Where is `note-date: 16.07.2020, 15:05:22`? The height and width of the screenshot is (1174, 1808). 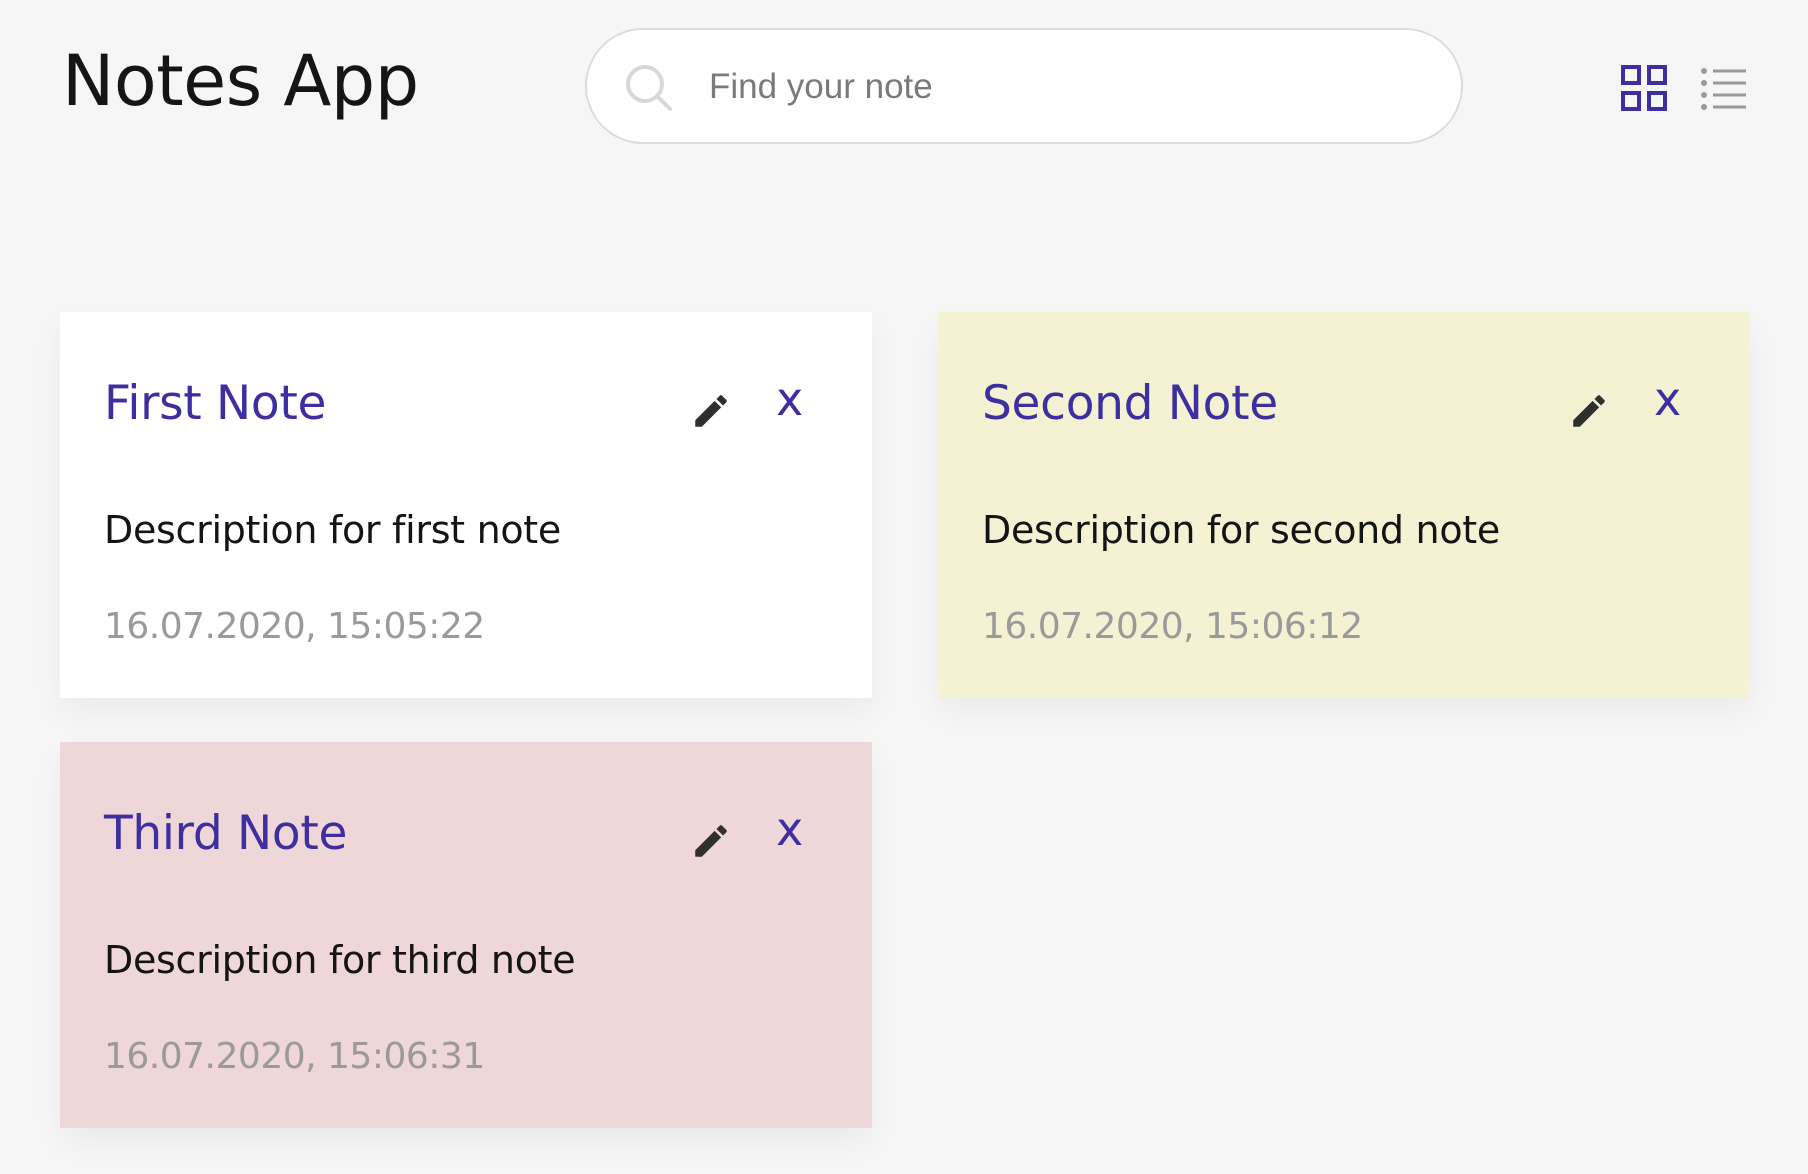
note-date: 16.07.2020, 15:05:22 is located at coordinates (294, 626).